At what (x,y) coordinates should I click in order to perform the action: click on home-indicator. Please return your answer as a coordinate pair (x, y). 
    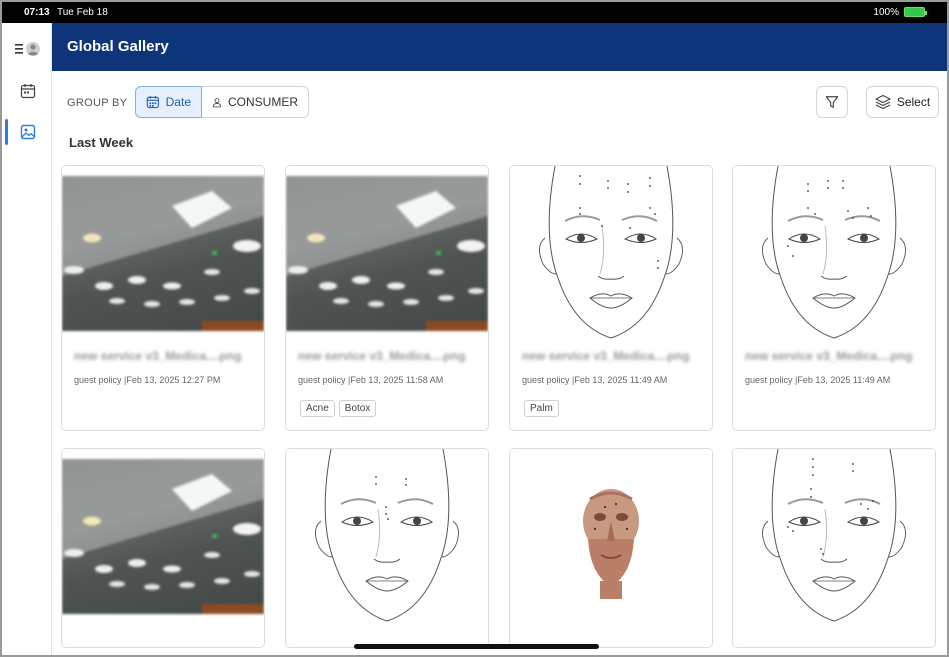
    Looking at the image, I should click on (476, 646).